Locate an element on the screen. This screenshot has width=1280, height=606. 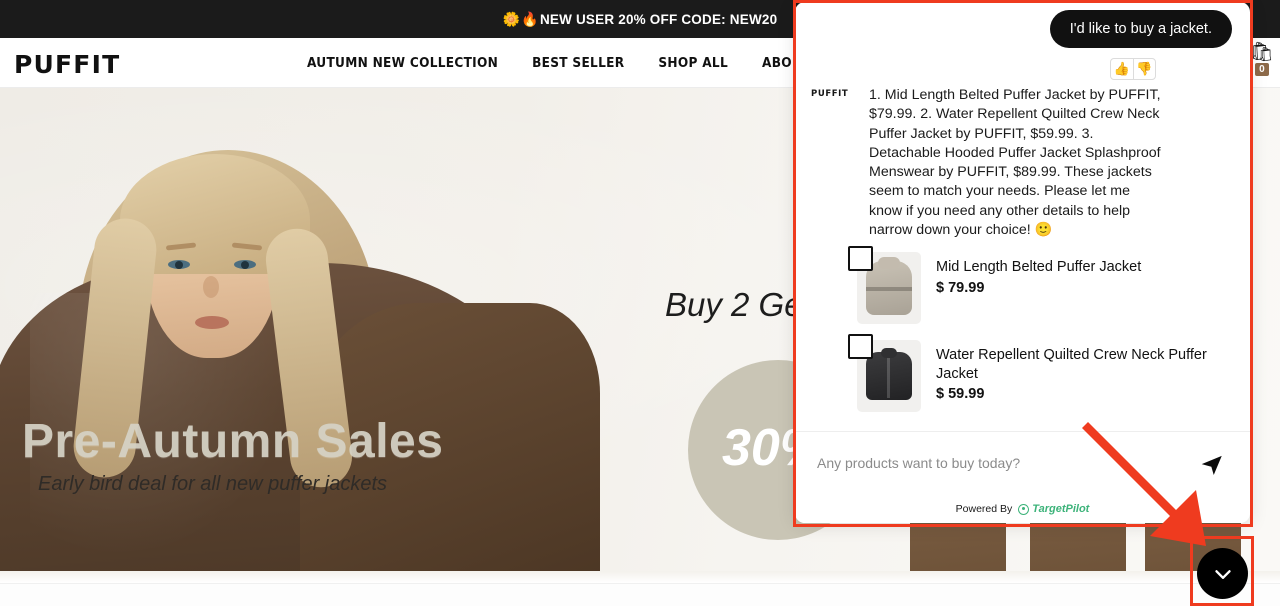
chat-user-message: I'd like to buy a jacket. is located at coordinates (1140, 29).